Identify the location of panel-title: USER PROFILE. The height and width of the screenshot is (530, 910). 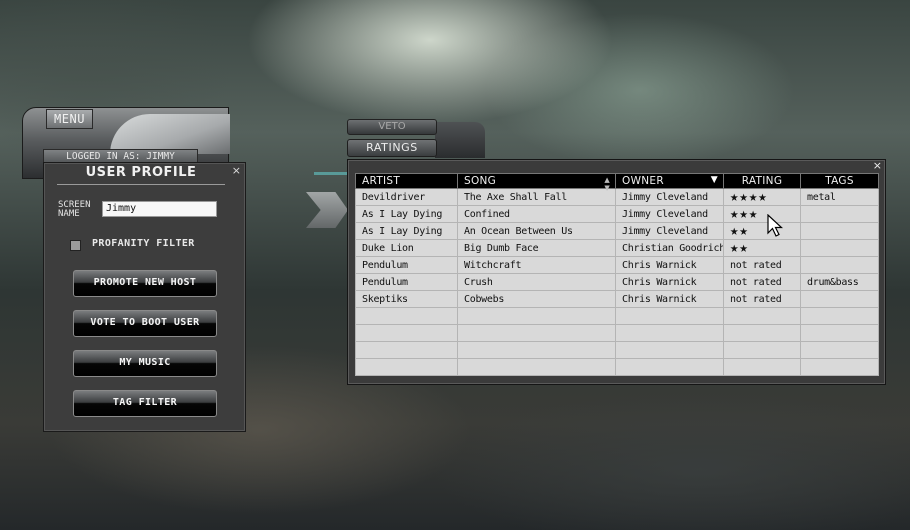
(141, 175).